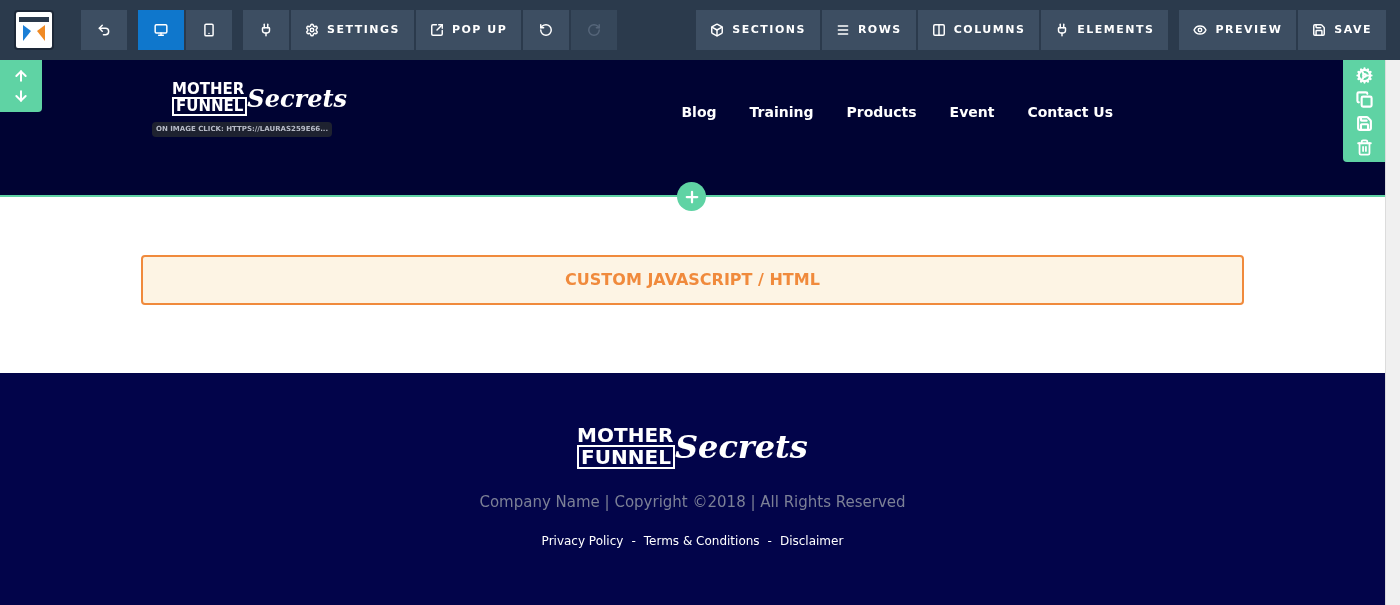 This screenshot has width=1400, height=605. I want to click on plug-icon, so click(266, 30).